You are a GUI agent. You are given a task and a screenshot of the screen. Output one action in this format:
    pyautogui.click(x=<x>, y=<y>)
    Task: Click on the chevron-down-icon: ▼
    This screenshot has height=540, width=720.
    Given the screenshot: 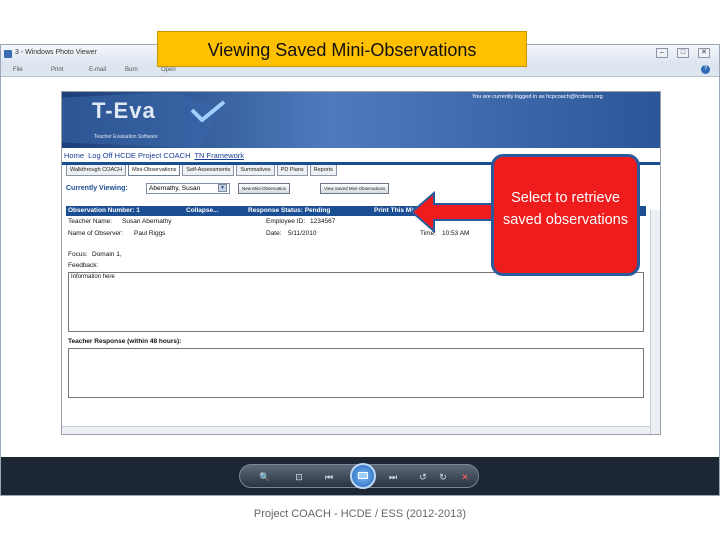 What is the action you would take?
    pyautogui.click(x=222, y=188)
    